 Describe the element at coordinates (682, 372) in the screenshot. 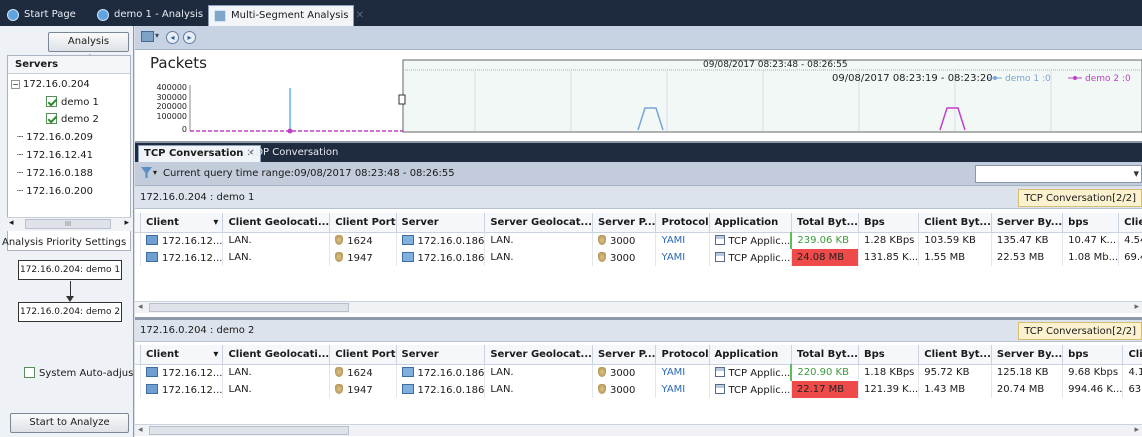

I see `cell-protocol: YAMI` at that location.